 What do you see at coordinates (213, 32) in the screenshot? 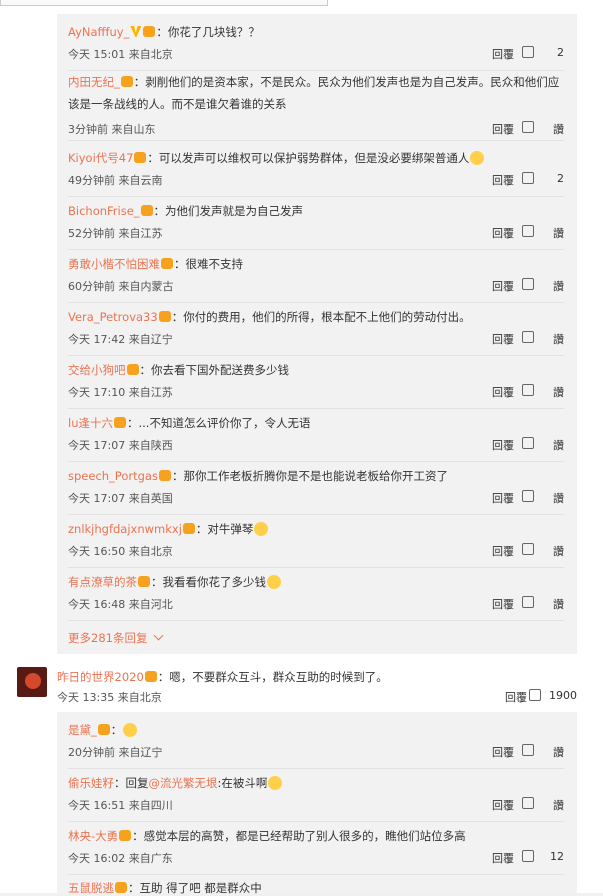
I see `reply-text: 你花了几块钱？？` at bounding box center [213, 32].